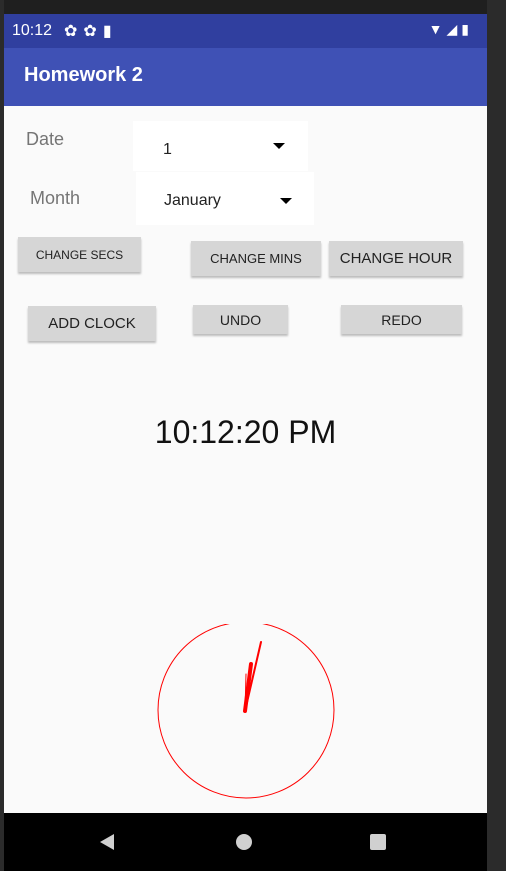  I want to click on status-icons-left: ✿✿▮, so click(91, 31).